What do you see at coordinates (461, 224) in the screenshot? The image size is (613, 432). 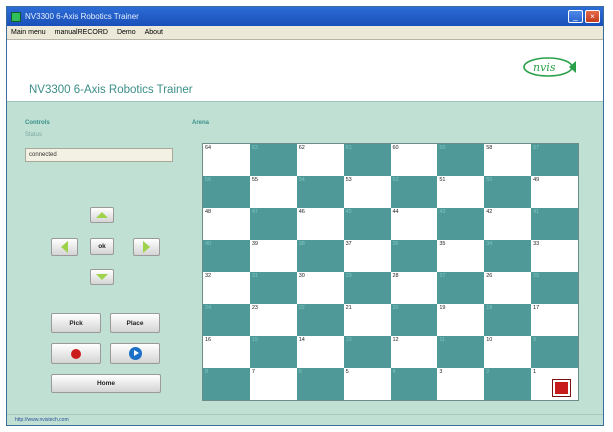 I see `board-square: 43` at bounding box center [461, 224].